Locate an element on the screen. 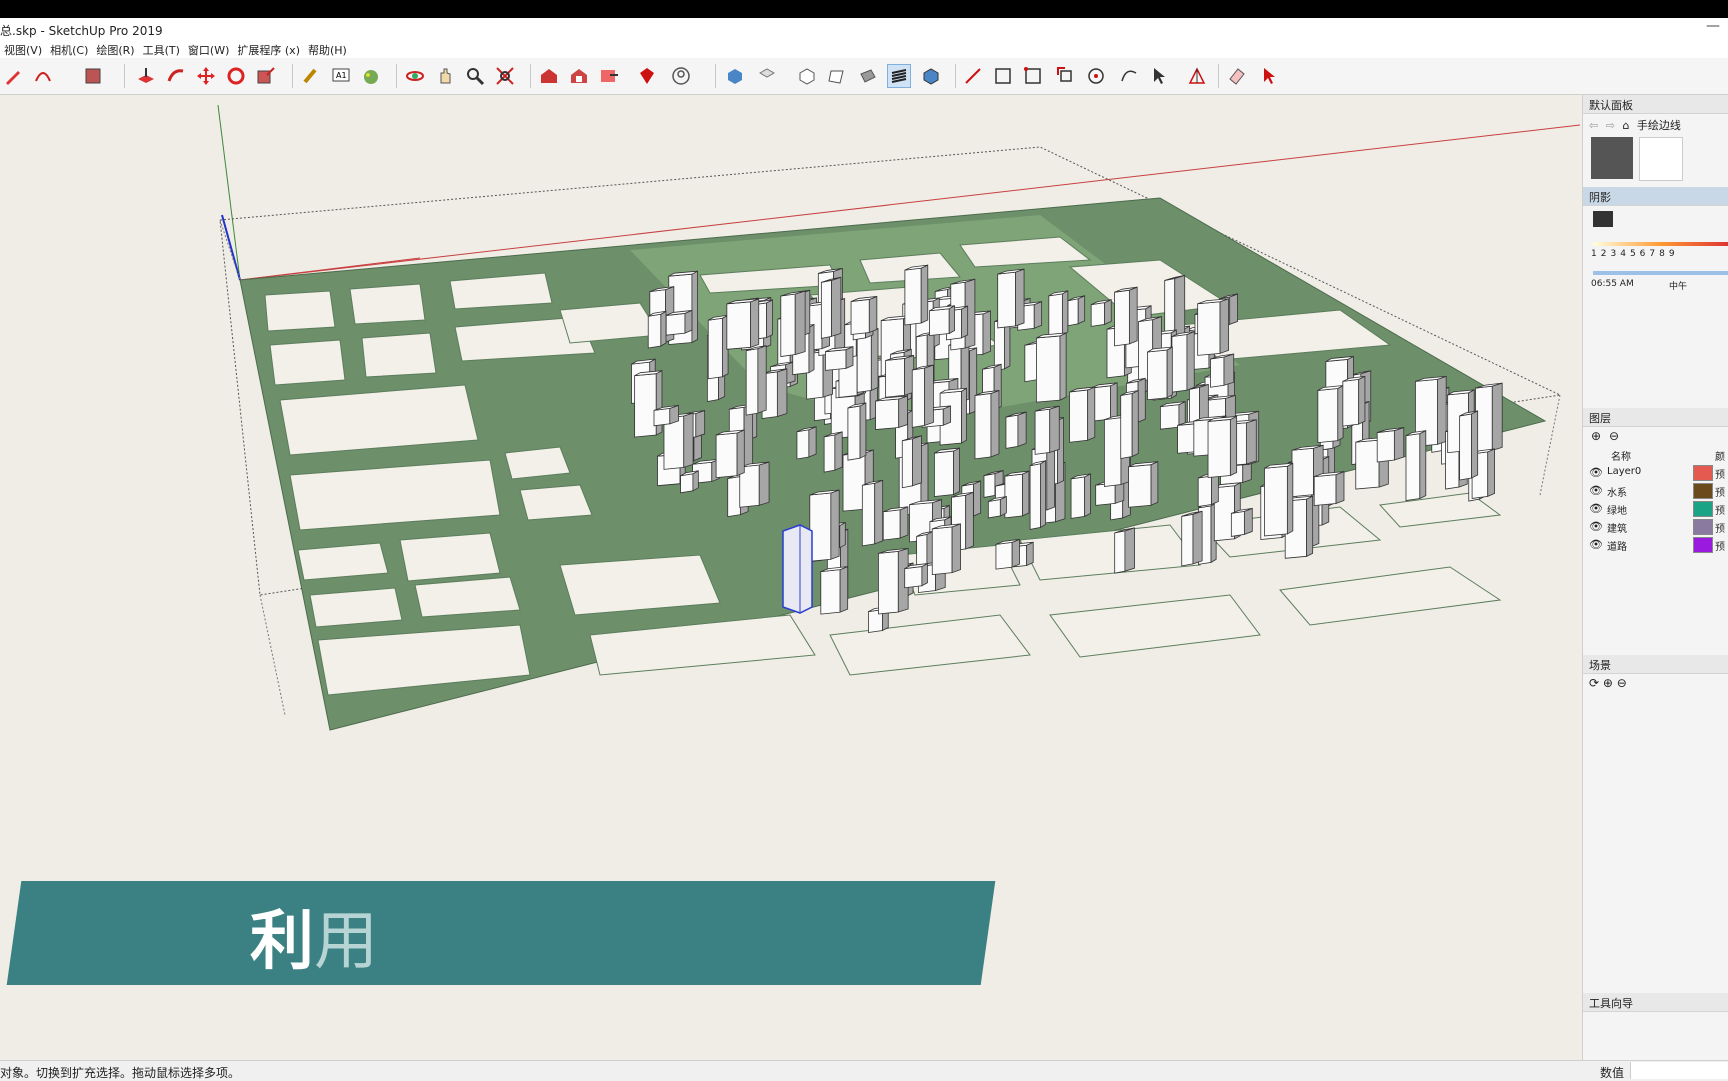 Image resolution: width=1728 pixels, height=1081 pixels. circle-icon is located at coordinates (1096, 76).